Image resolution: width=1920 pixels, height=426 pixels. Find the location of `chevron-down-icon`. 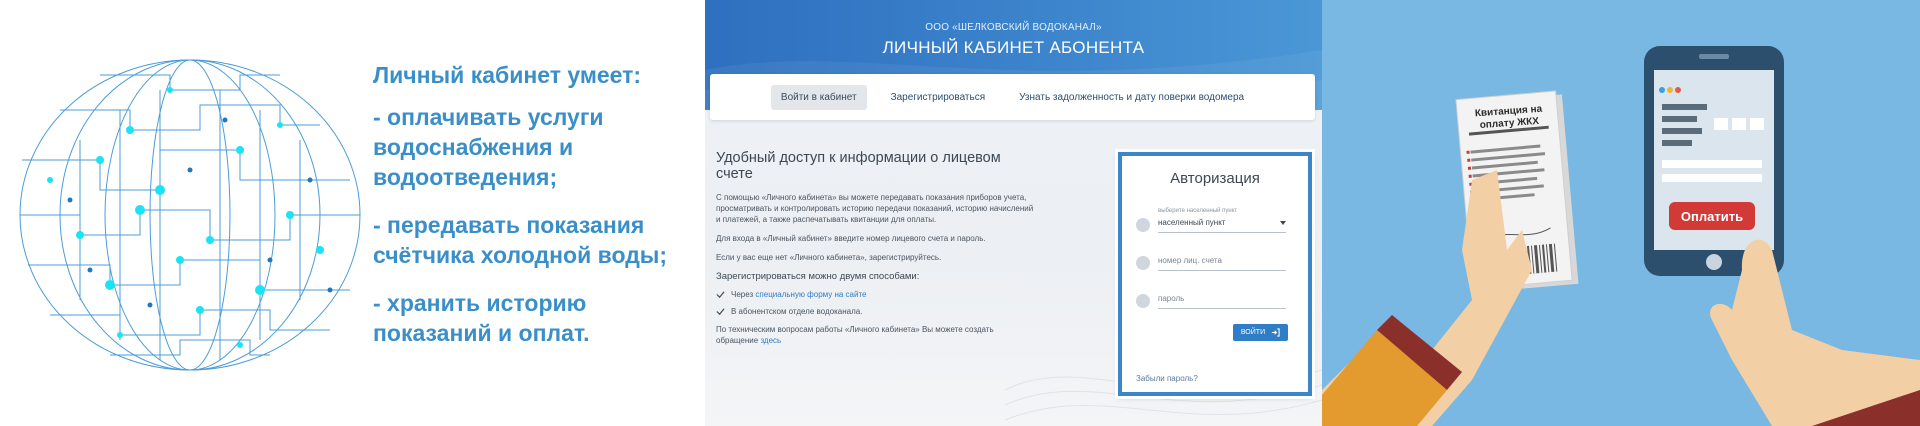

chevron-down-icon is located at coordinates (1283, 223).